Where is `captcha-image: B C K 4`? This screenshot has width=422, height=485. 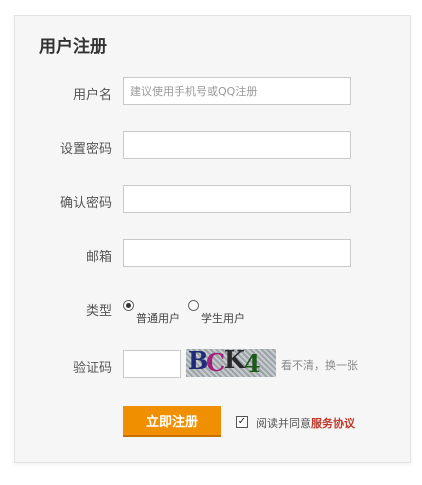 captcha-image: B C K 4 is located at coordinates (231, 363).